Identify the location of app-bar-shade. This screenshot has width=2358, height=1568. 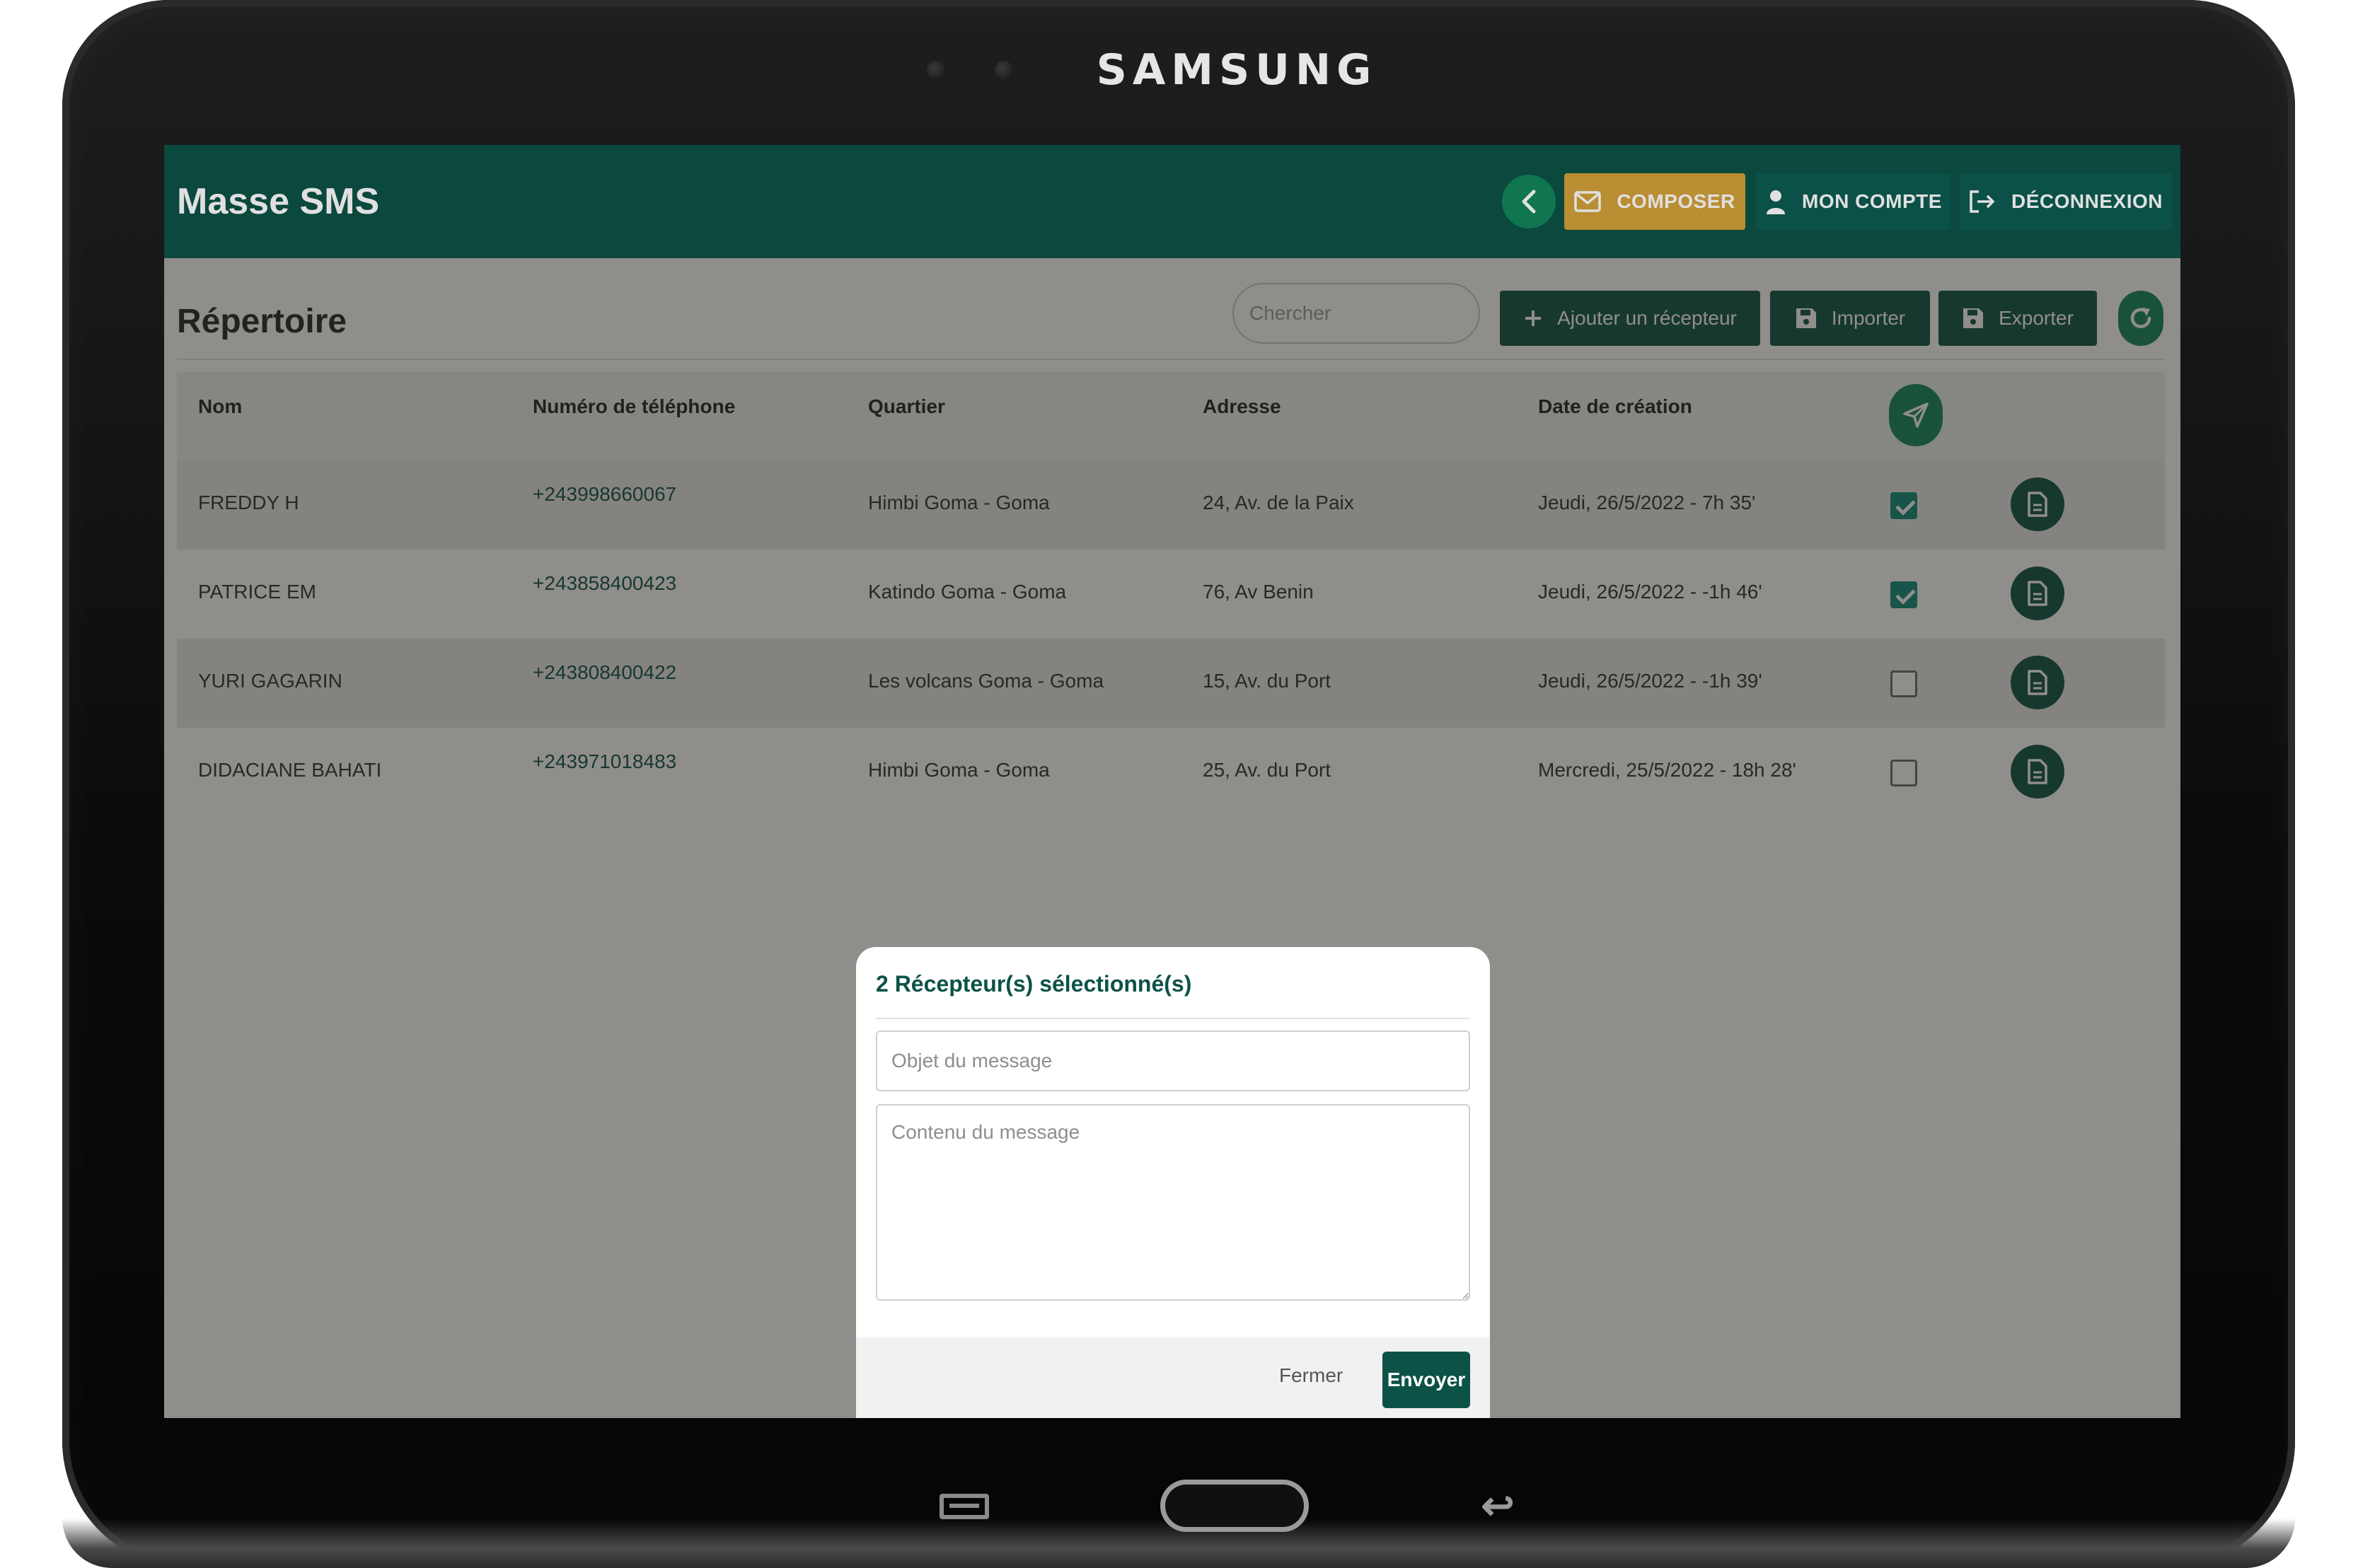
(1172, 201).